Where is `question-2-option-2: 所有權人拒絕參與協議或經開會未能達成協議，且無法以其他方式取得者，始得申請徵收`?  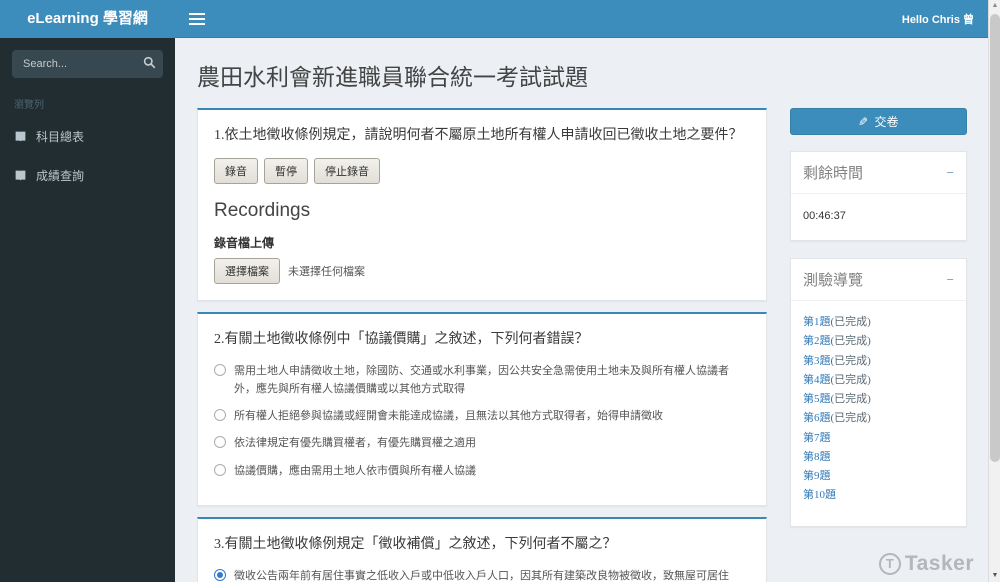 question-2-option-2: 所有權人拒絕參與協議或經開會未能達成協議，且無法以其他方式取得者，始得申請徵收 is located at coordinates (482, 416).